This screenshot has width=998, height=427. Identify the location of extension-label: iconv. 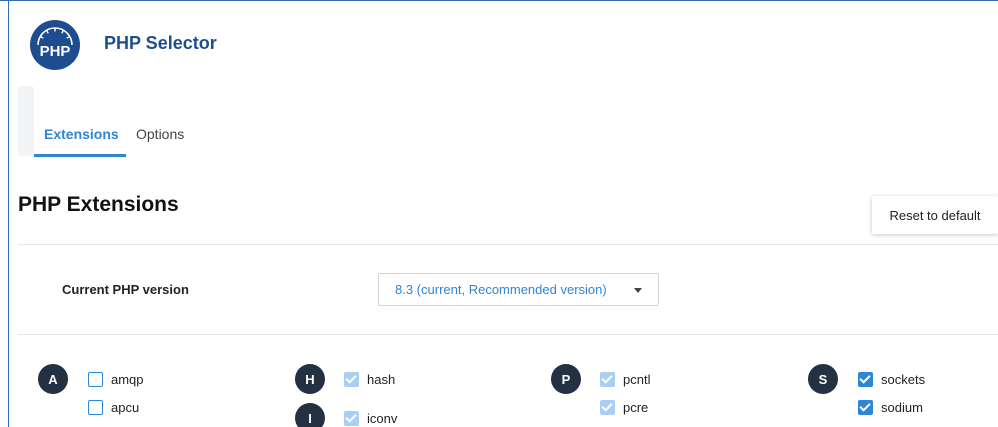
(382, 418).